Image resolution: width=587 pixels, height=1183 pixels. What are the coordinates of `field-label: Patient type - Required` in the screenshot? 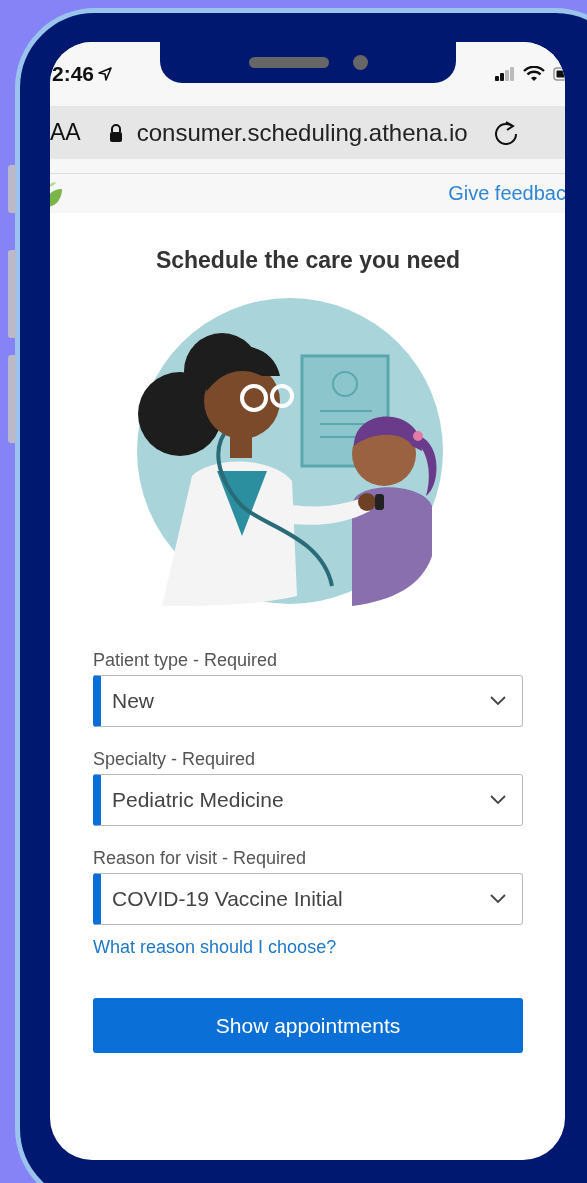 It's located at (186, 660).